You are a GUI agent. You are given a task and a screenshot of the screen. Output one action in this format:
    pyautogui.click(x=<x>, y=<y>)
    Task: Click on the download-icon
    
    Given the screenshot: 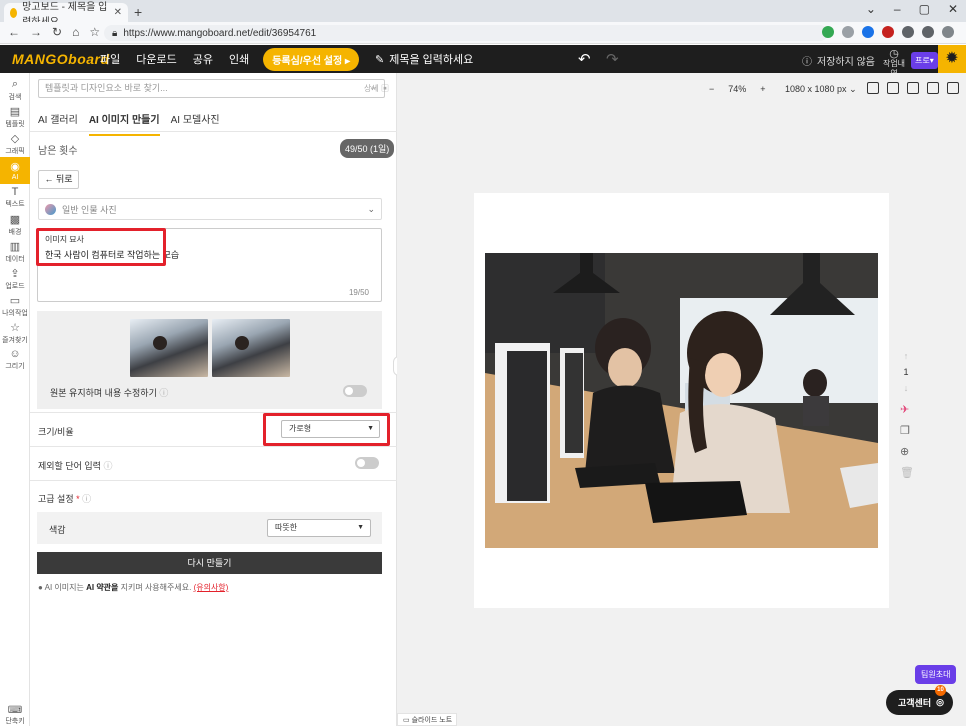 What is the action you would take?
    pyautogui.click(x=928, y=32)
    